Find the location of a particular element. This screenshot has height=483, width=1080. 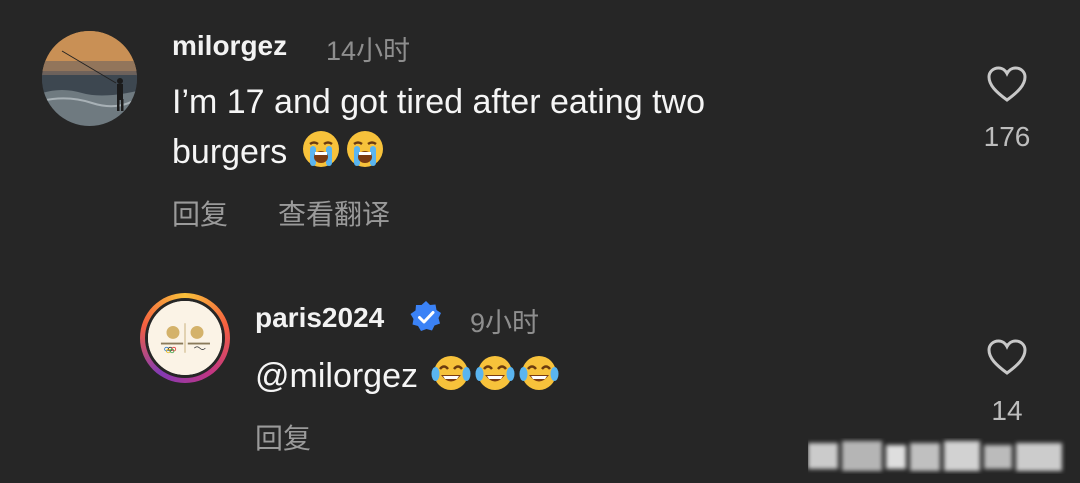

paris-2024-logo-icon is located at coordinates (185, 338).